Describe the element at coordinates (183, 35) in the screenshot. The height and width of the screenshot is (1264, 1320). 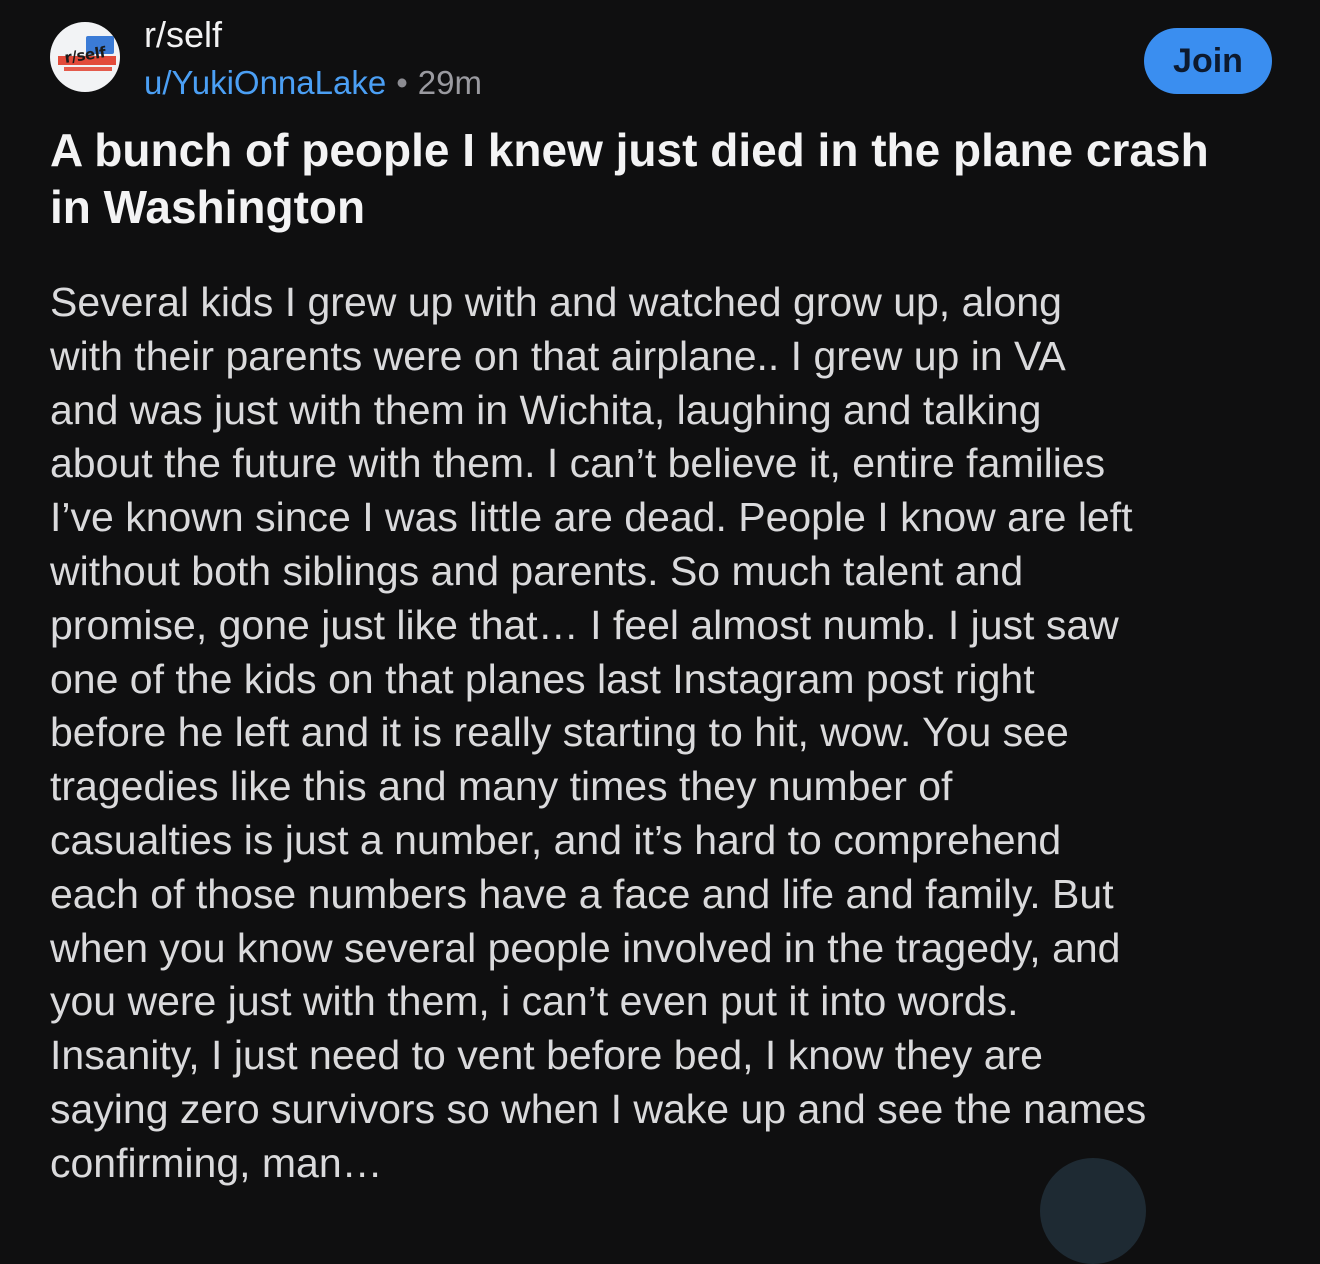
I see `subreddit-name: r/self` at that location.